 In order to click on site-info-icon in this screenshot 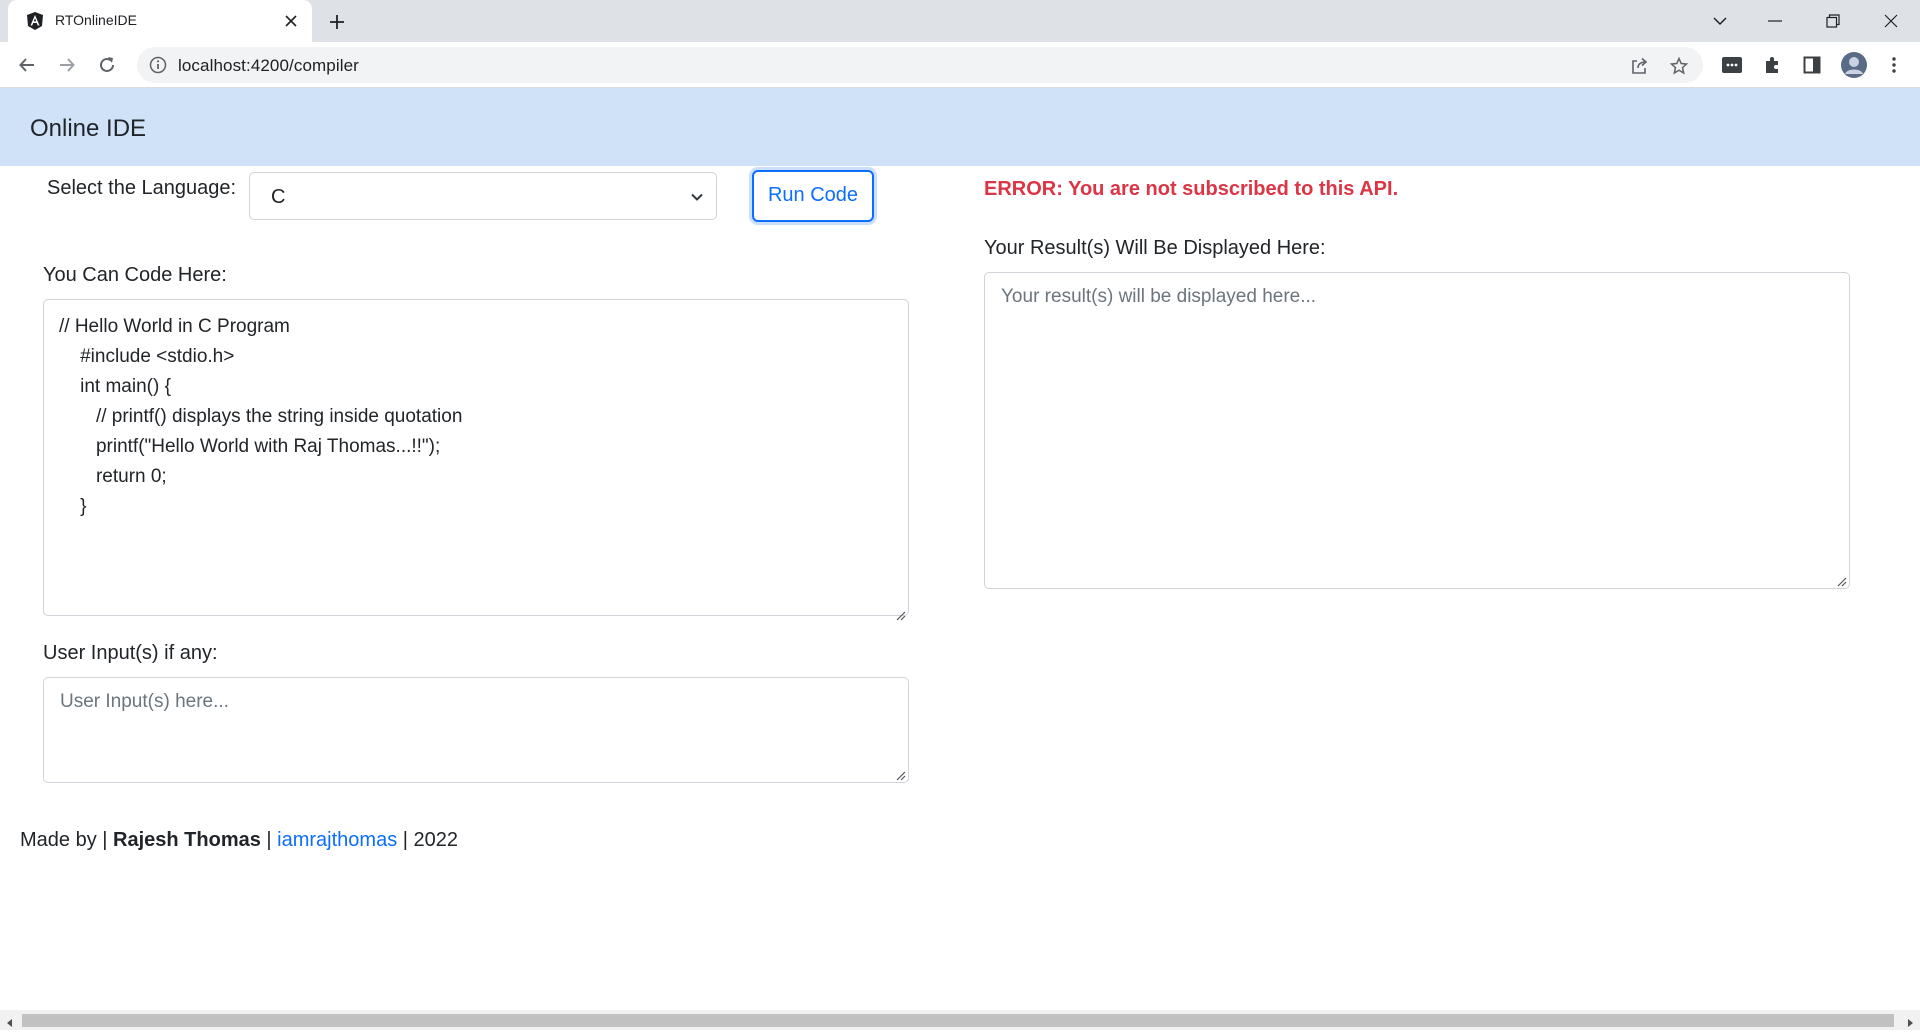, I will do `click(158, 65)`.